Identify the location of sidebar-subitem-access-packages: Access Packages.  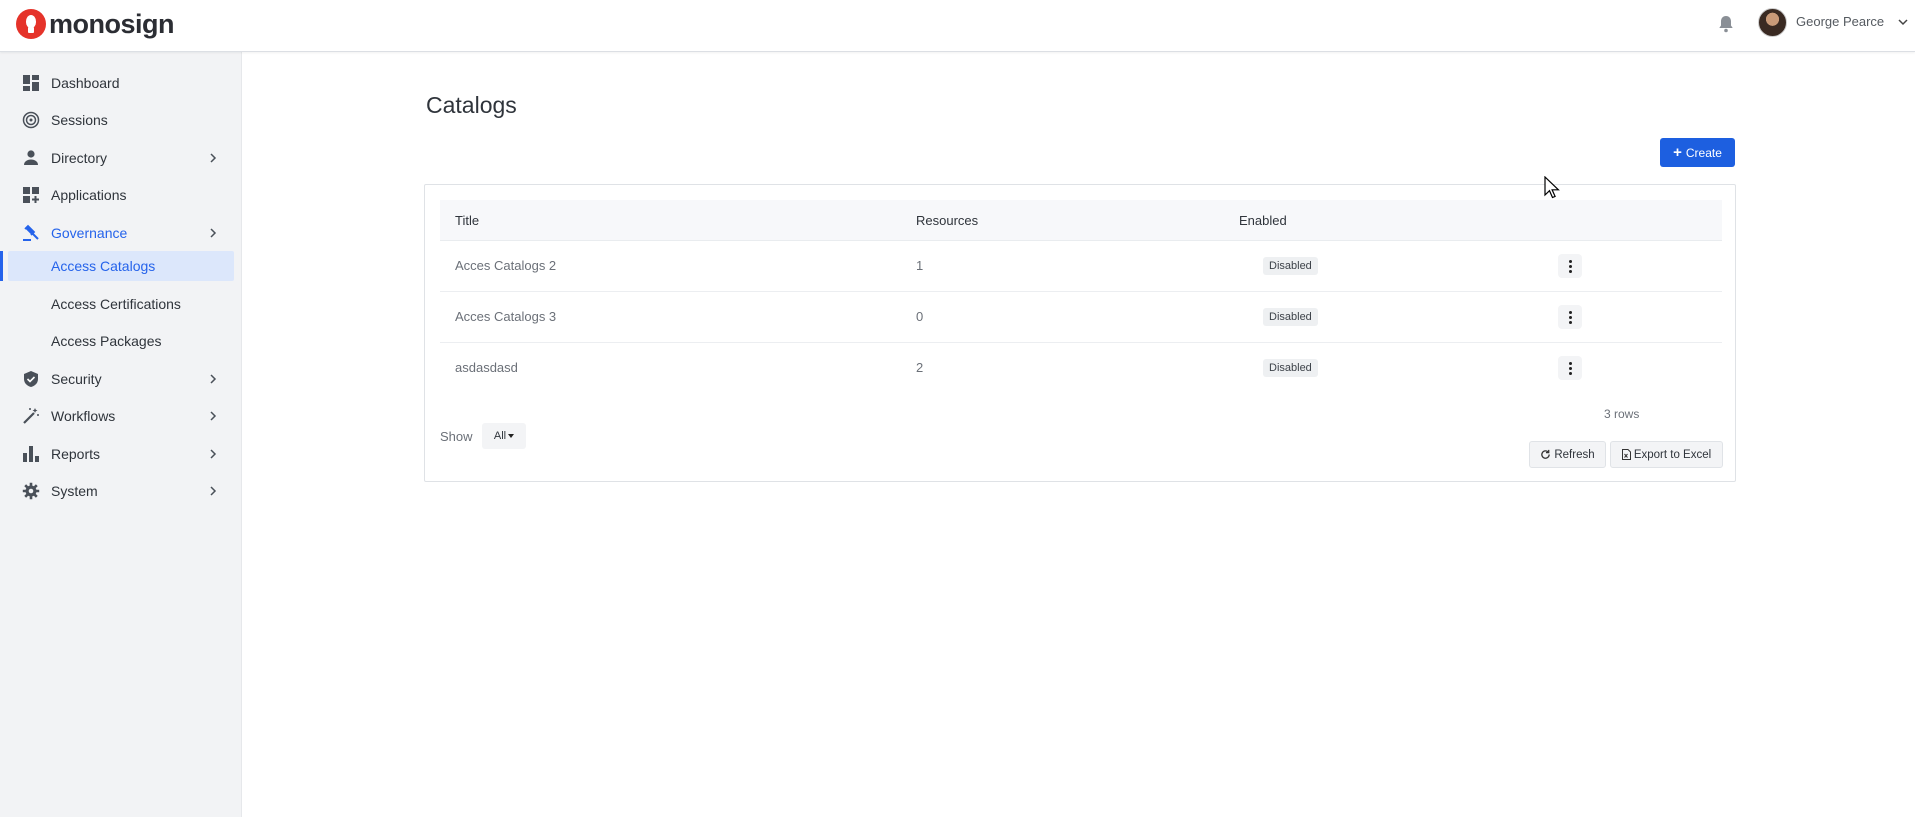
(121, 341).